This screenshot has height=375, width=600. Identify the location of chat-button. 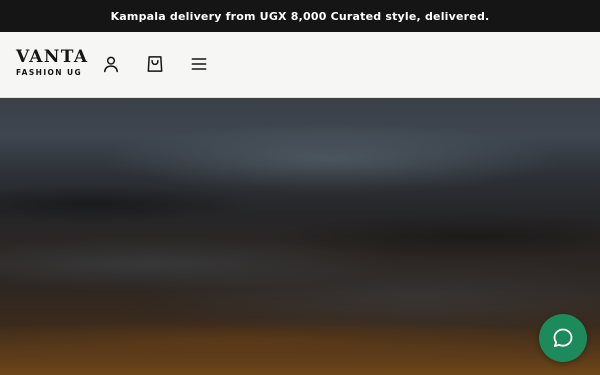
(563, 338).